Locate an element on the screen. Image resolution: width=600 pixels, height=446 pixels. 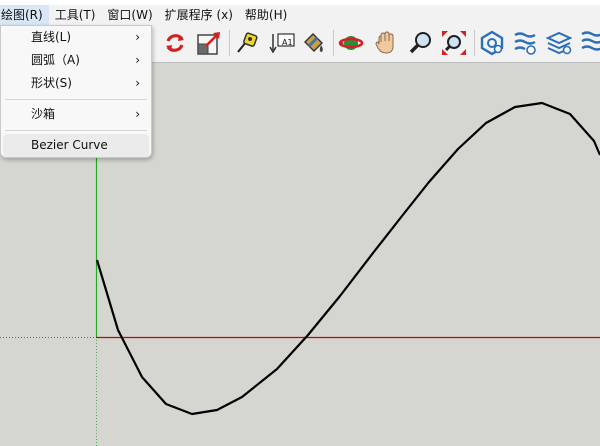
menu-extensions: 扩展程序 (x) is located at coordinates (199, 15).